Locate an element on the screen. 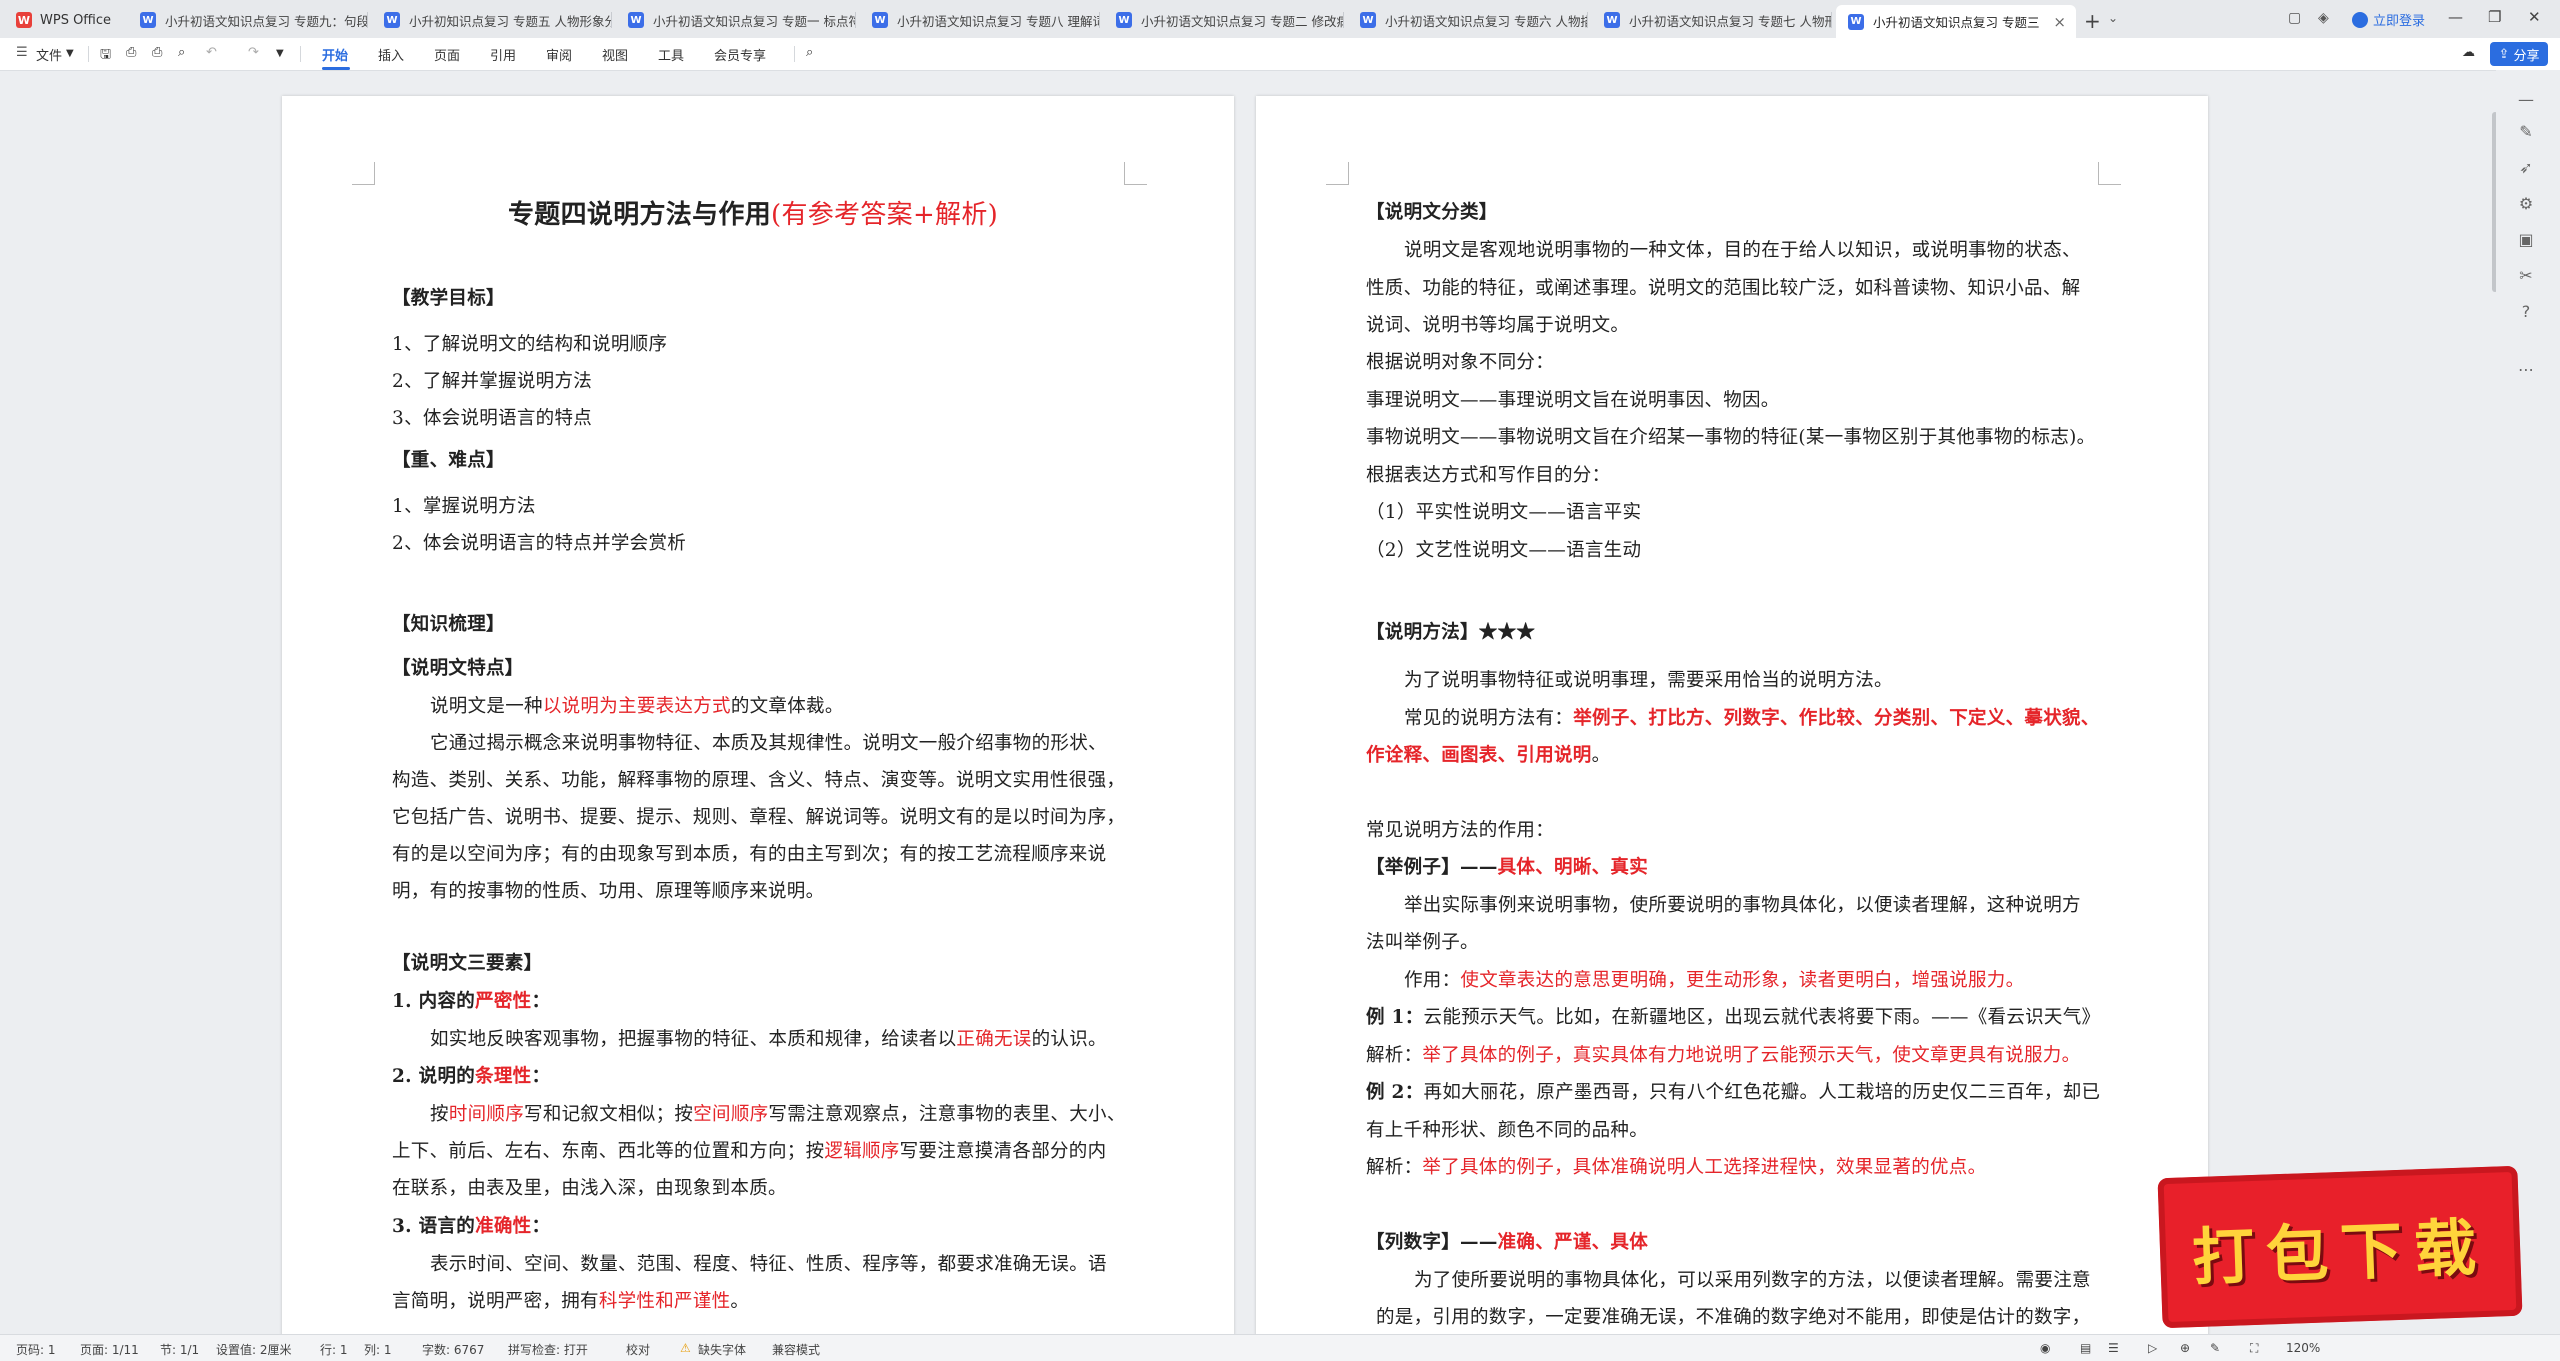 This screenshot has width=2560, height=1361. close-window-icon: ✕ is located at coordinates (2534, 17).